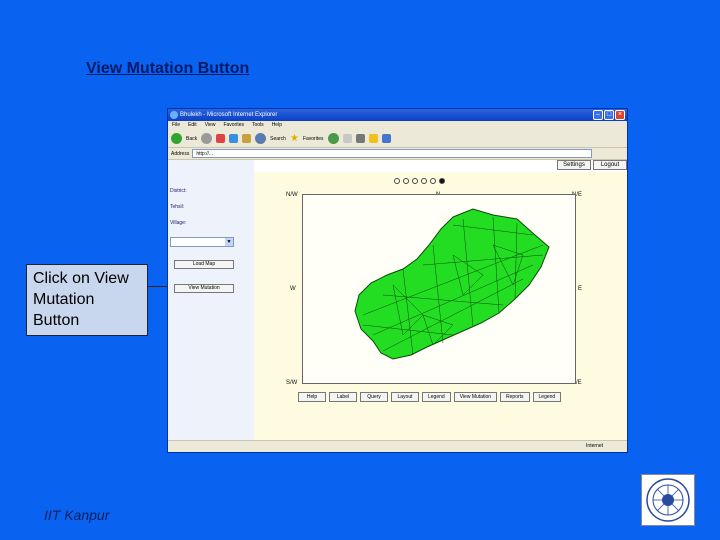 The width and height of the screenshot is (720, 540). Describe the element at coordinates (247, 138) in the screenshot. I see `home-icon` at that location.